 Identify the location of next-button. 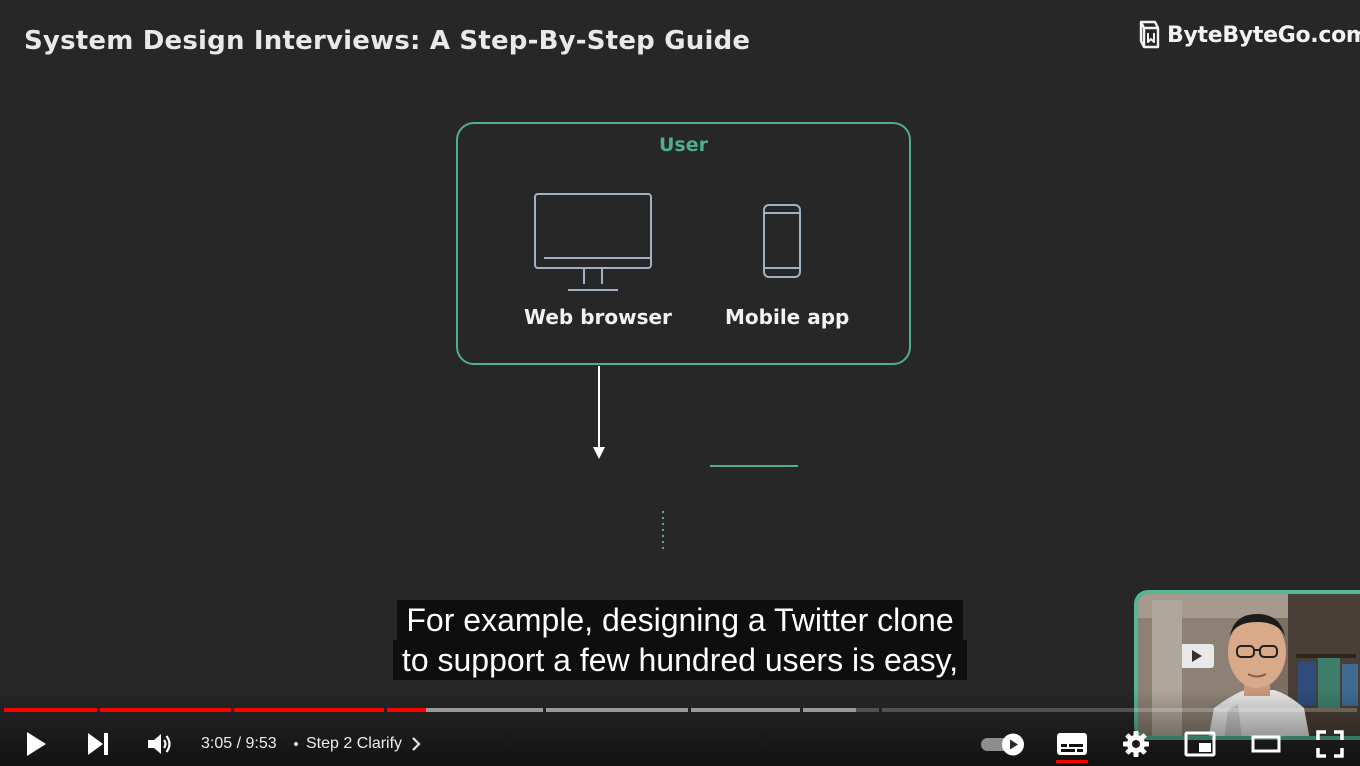
(98, 744).